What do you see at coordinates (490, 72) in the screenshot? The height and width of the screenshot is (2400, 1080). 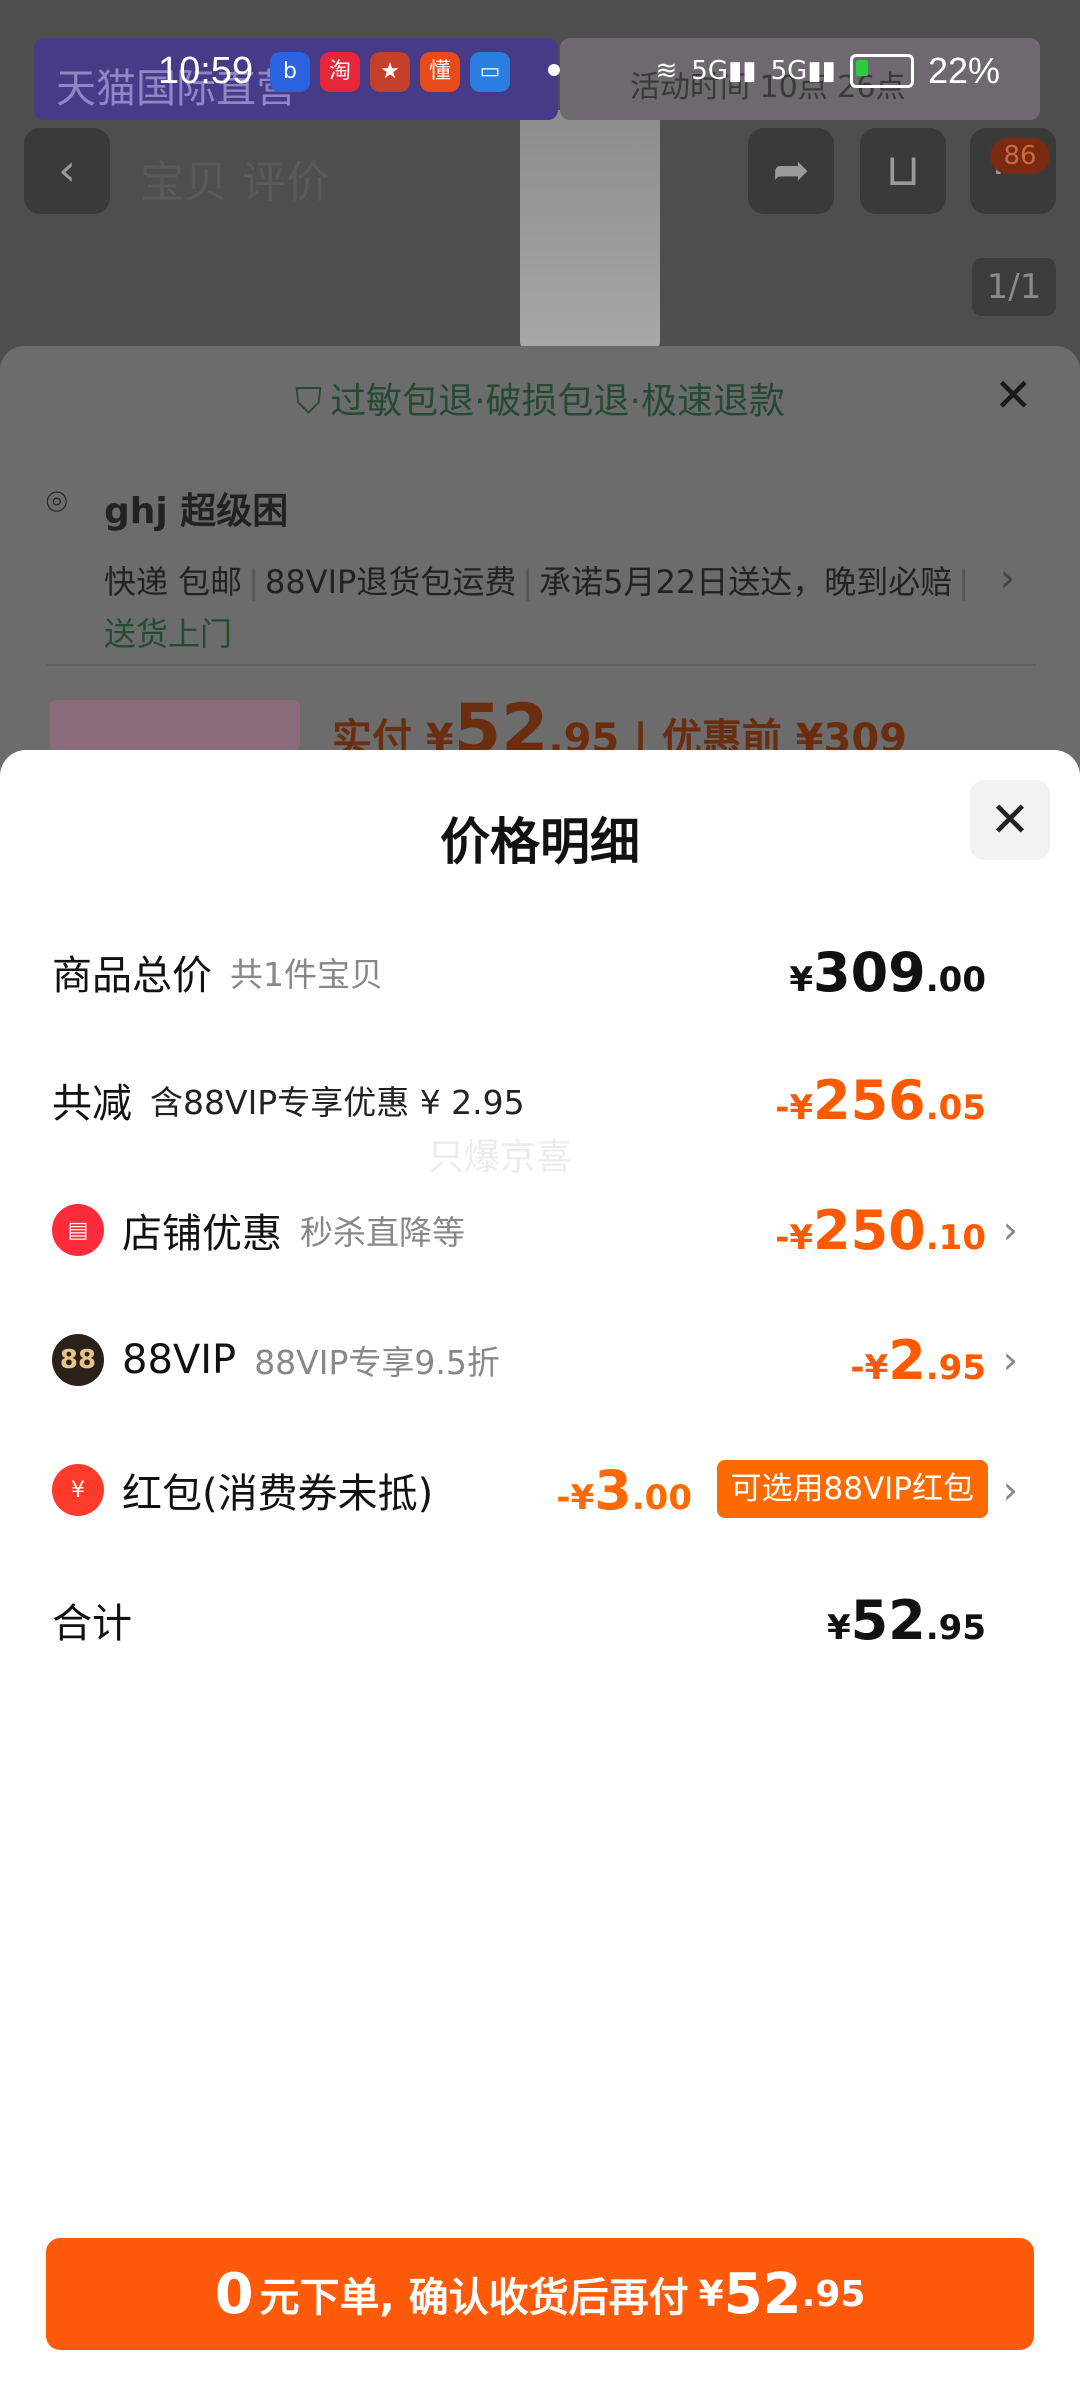 I see `wallet-icon: ▭` at bounding box center [490, 72].